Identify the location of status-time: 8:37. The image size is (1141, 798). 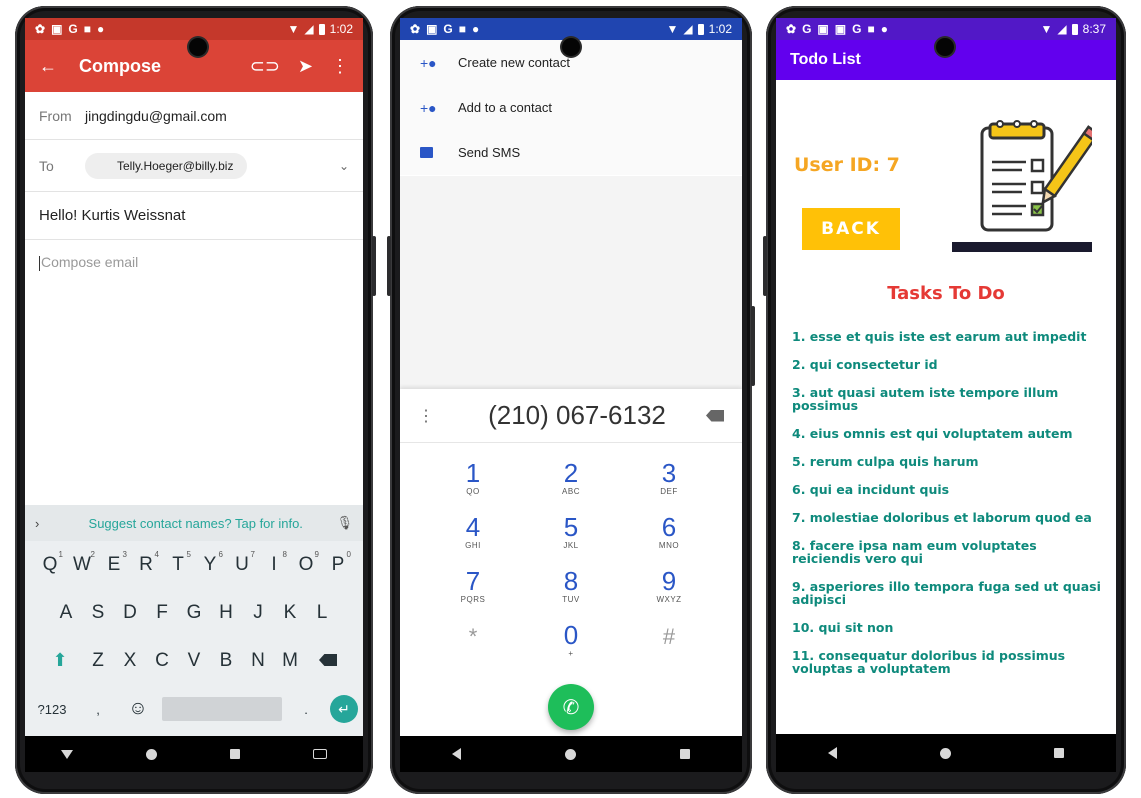
(1094, 29).